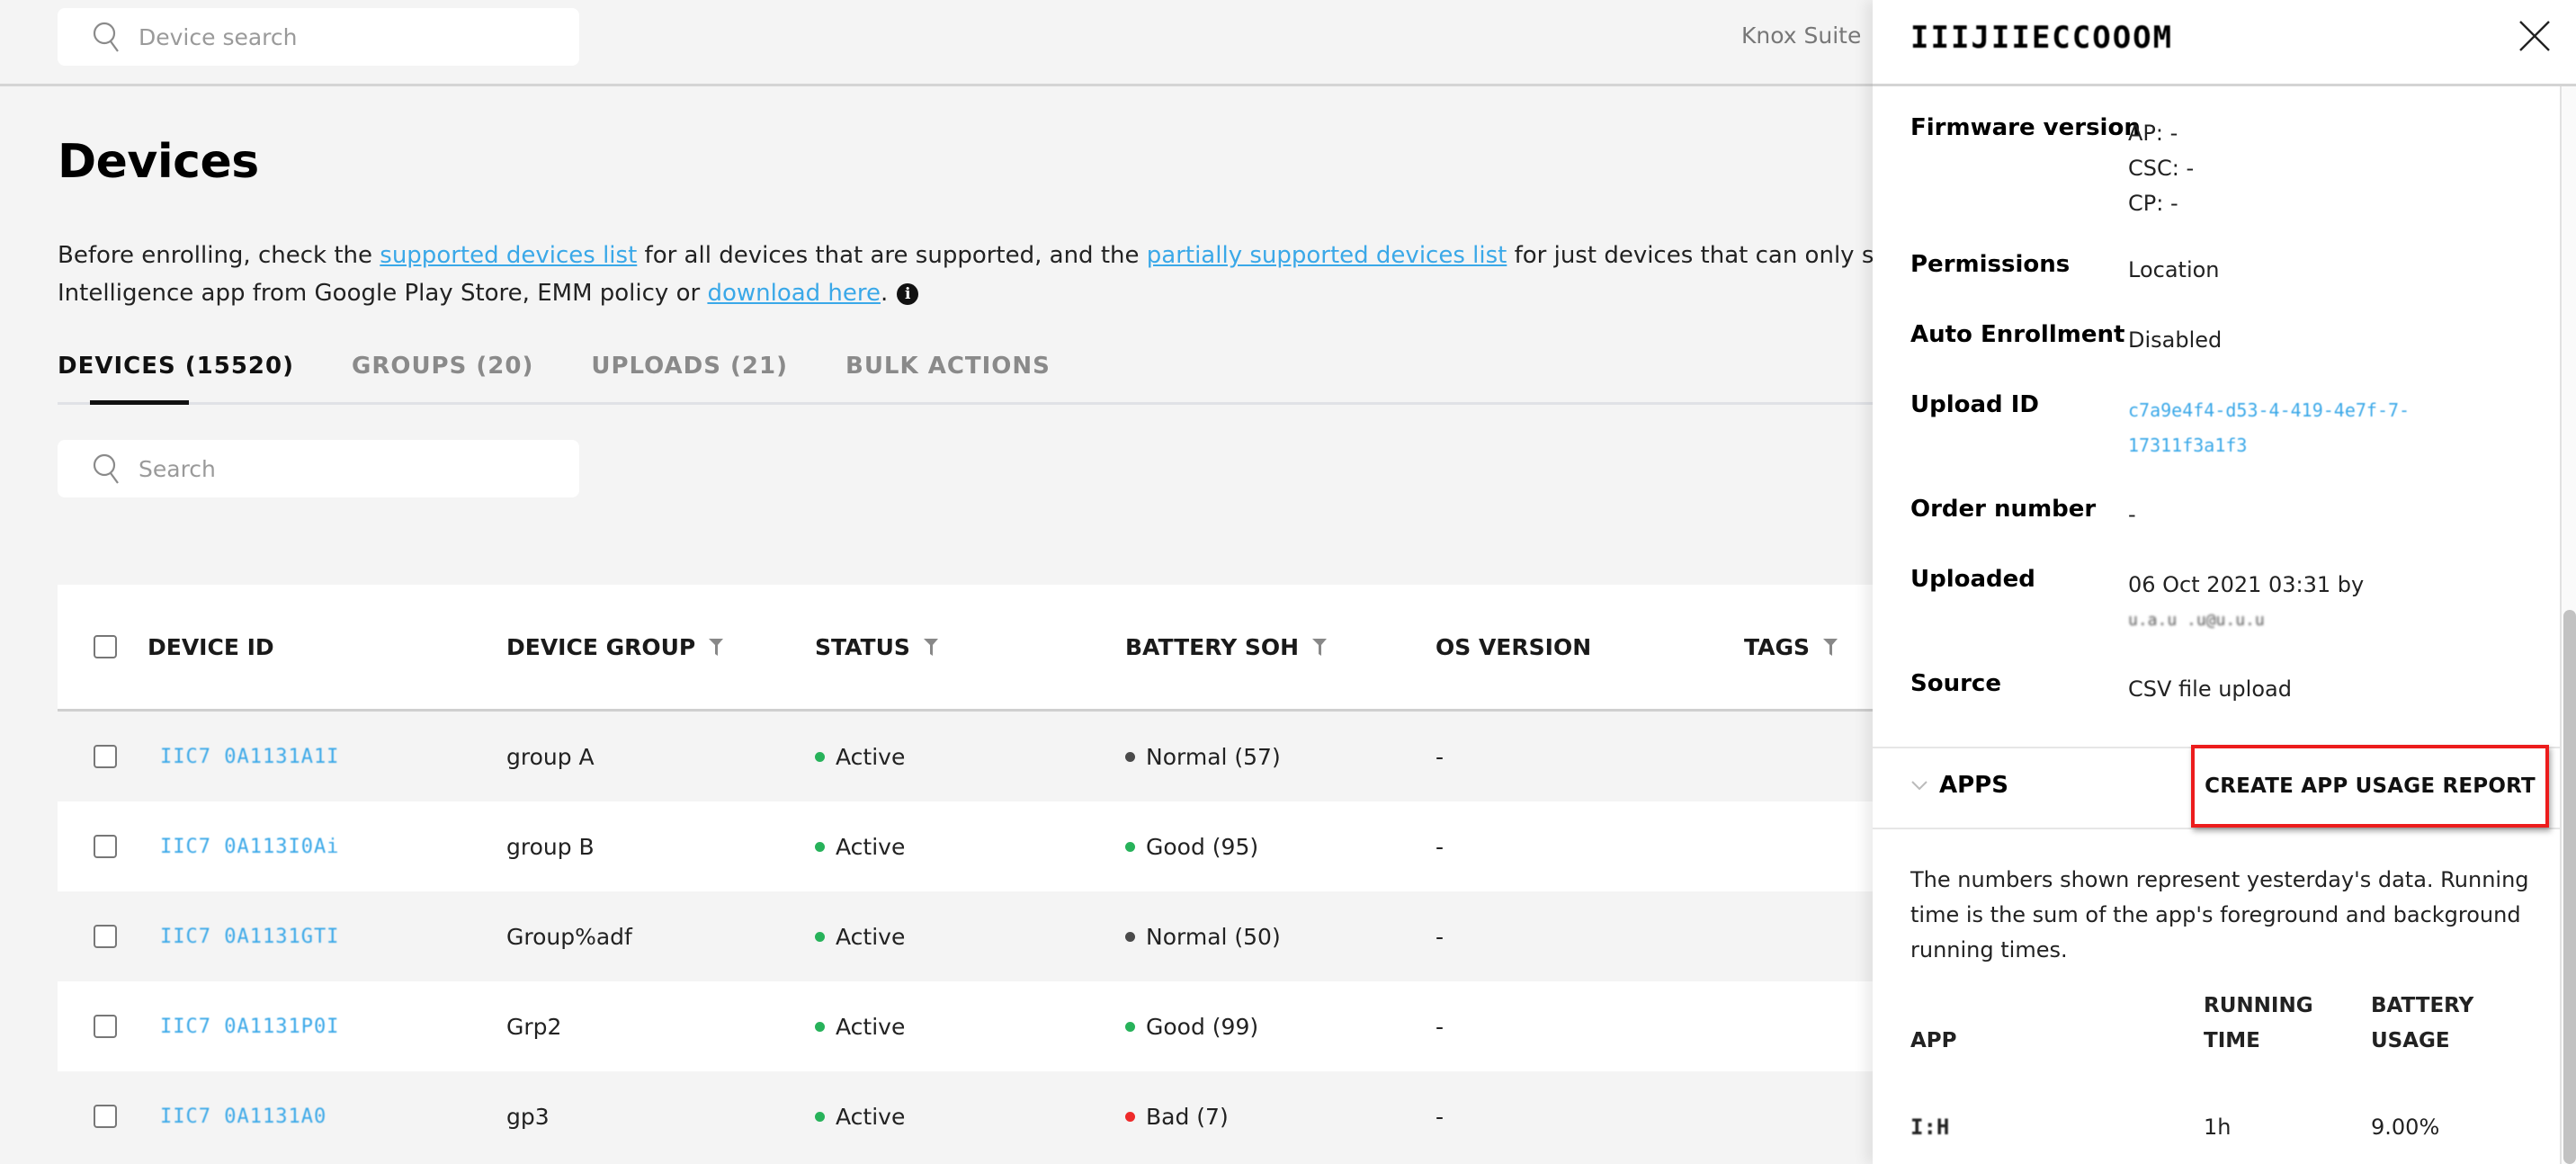 The height and width of the screenshot is (1164, 2576). I want to click on tab-bulk-actions: BULK ACTIONS, so click(948, 372).